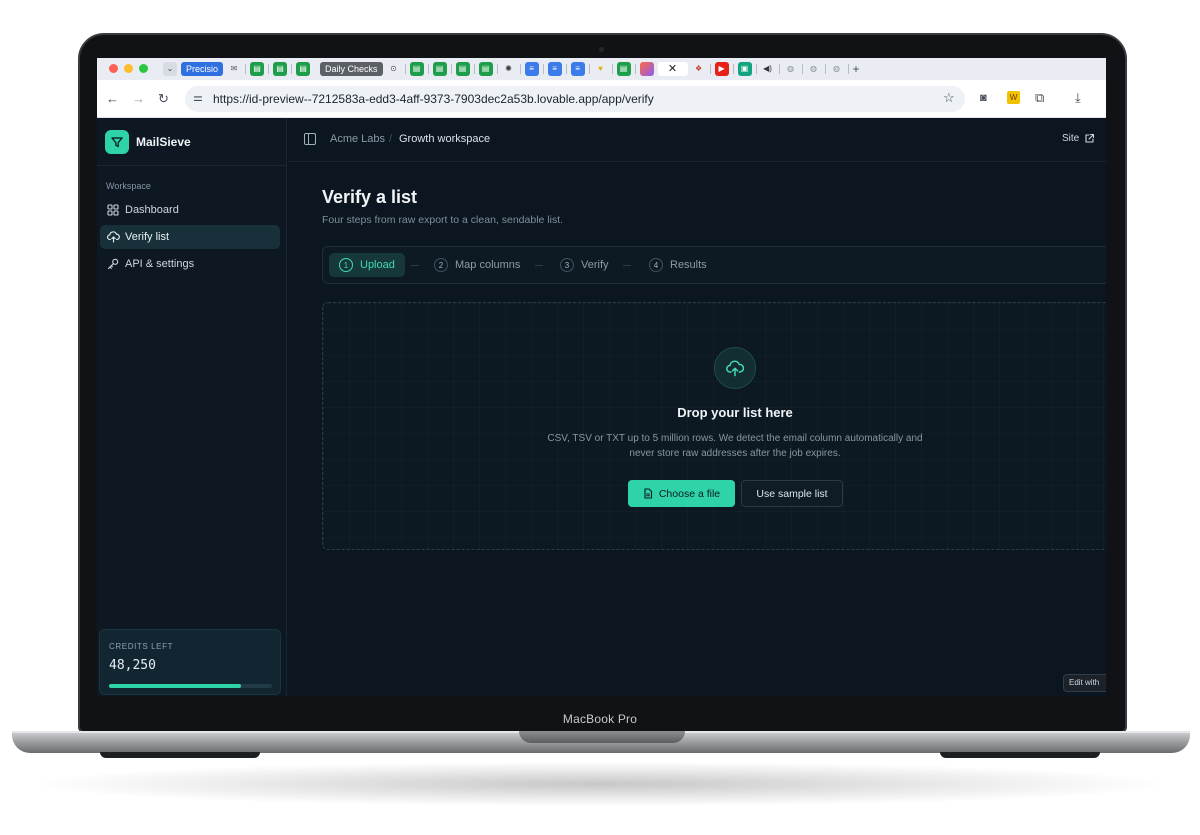  I want to click on tab-icon: ▣, so click(744, 69).